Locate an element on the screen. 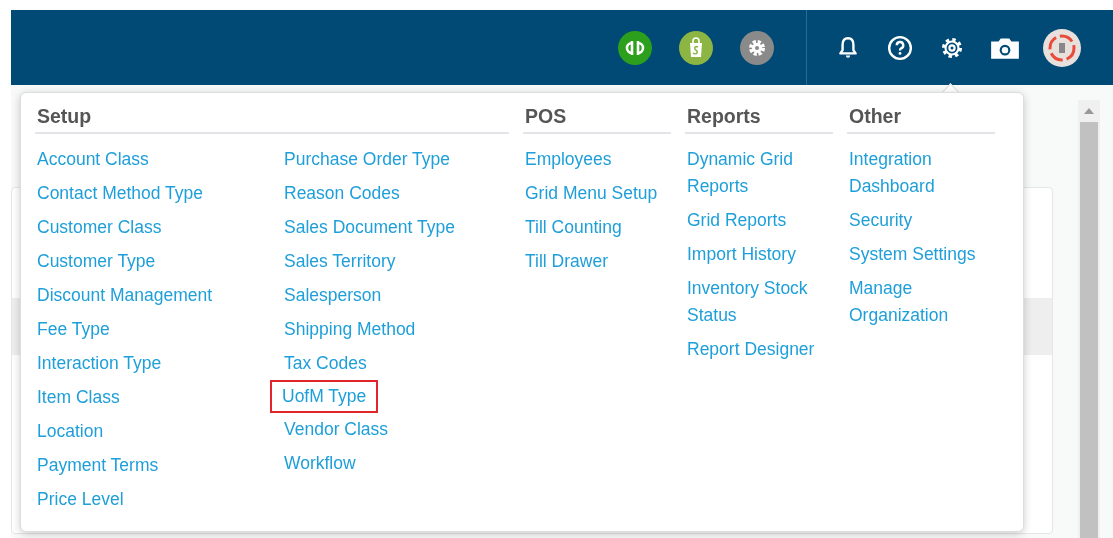 The image size is (1113, 538). menu-link: Shipping Method is located at coordinates (350, 329).